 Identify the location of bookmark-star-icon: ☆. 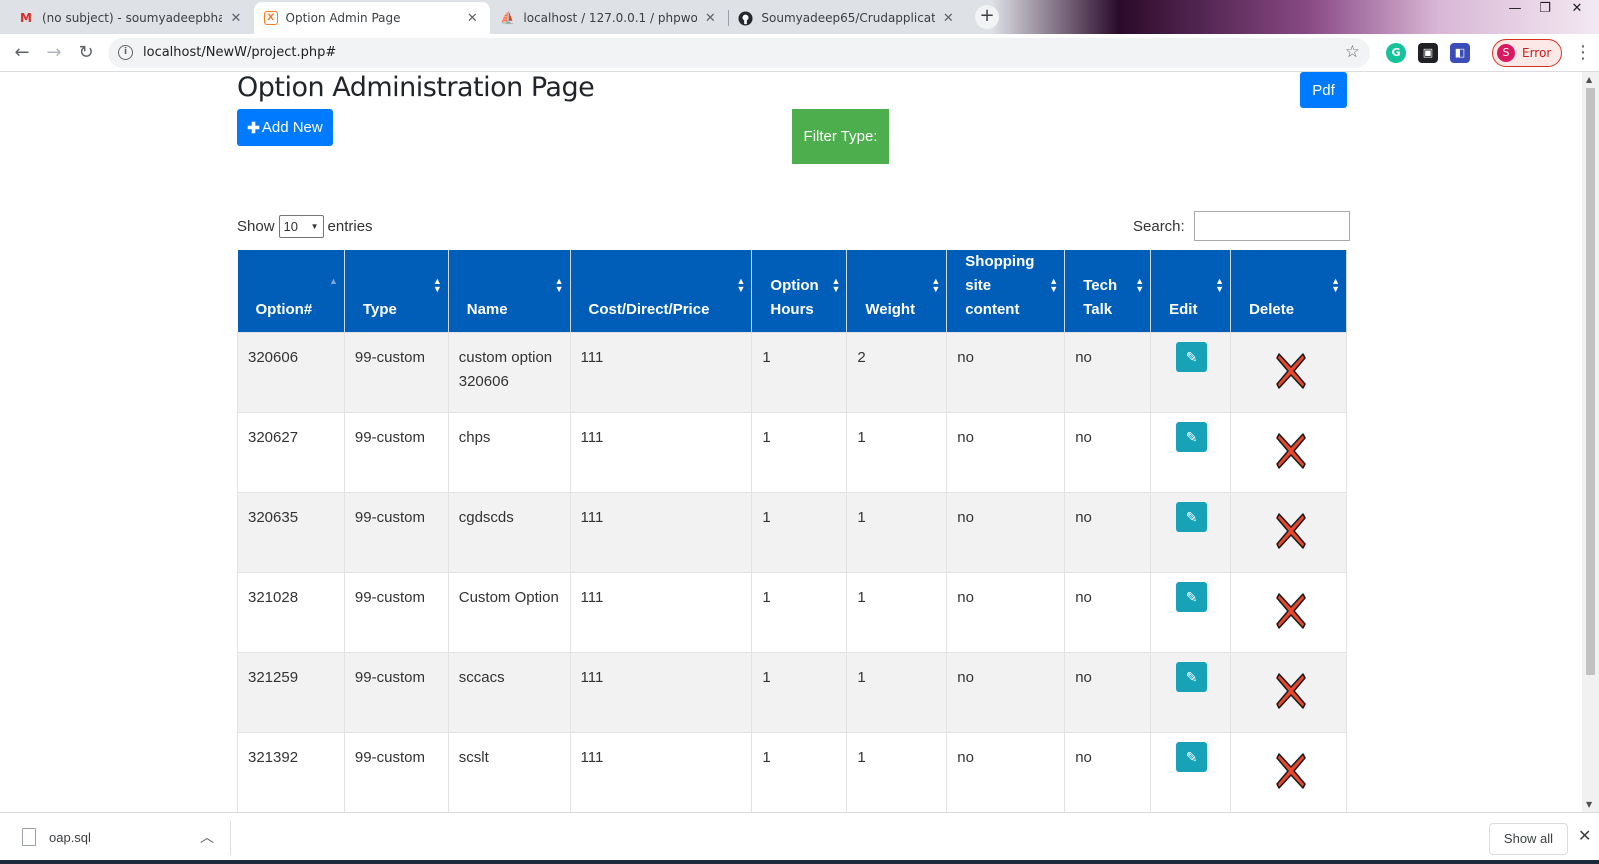
(1352, 52).